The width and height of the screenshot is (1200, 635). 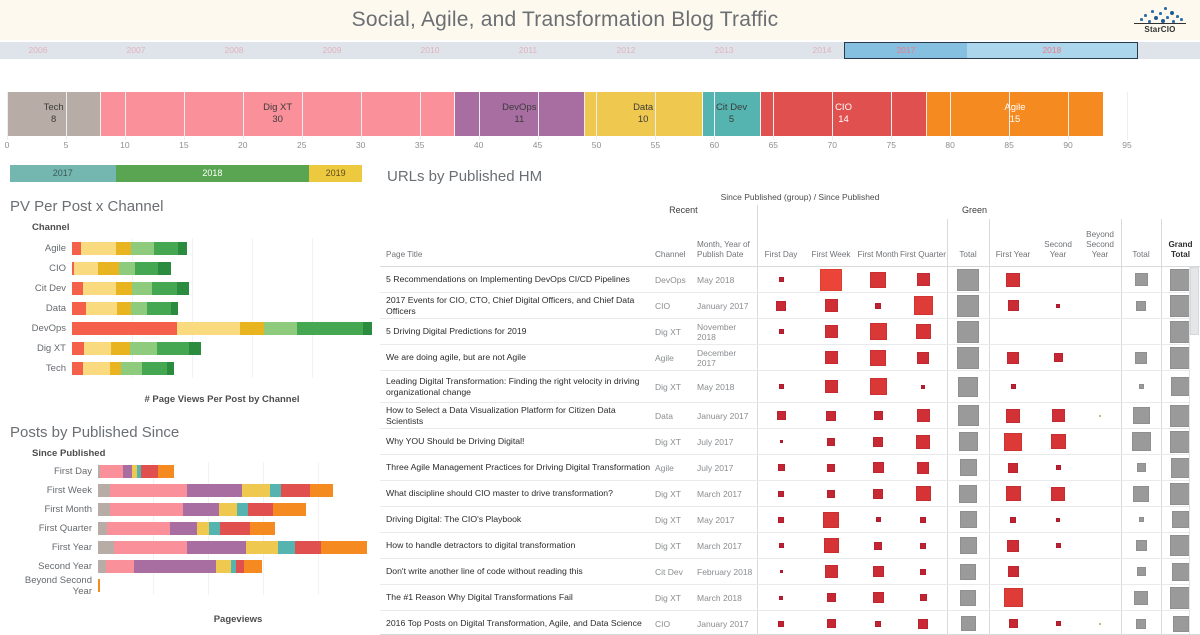 What do you see at coordinates (1194, 451) in the screenshot?
I see `table-scrollbar` at bounding box center [1194, 451].